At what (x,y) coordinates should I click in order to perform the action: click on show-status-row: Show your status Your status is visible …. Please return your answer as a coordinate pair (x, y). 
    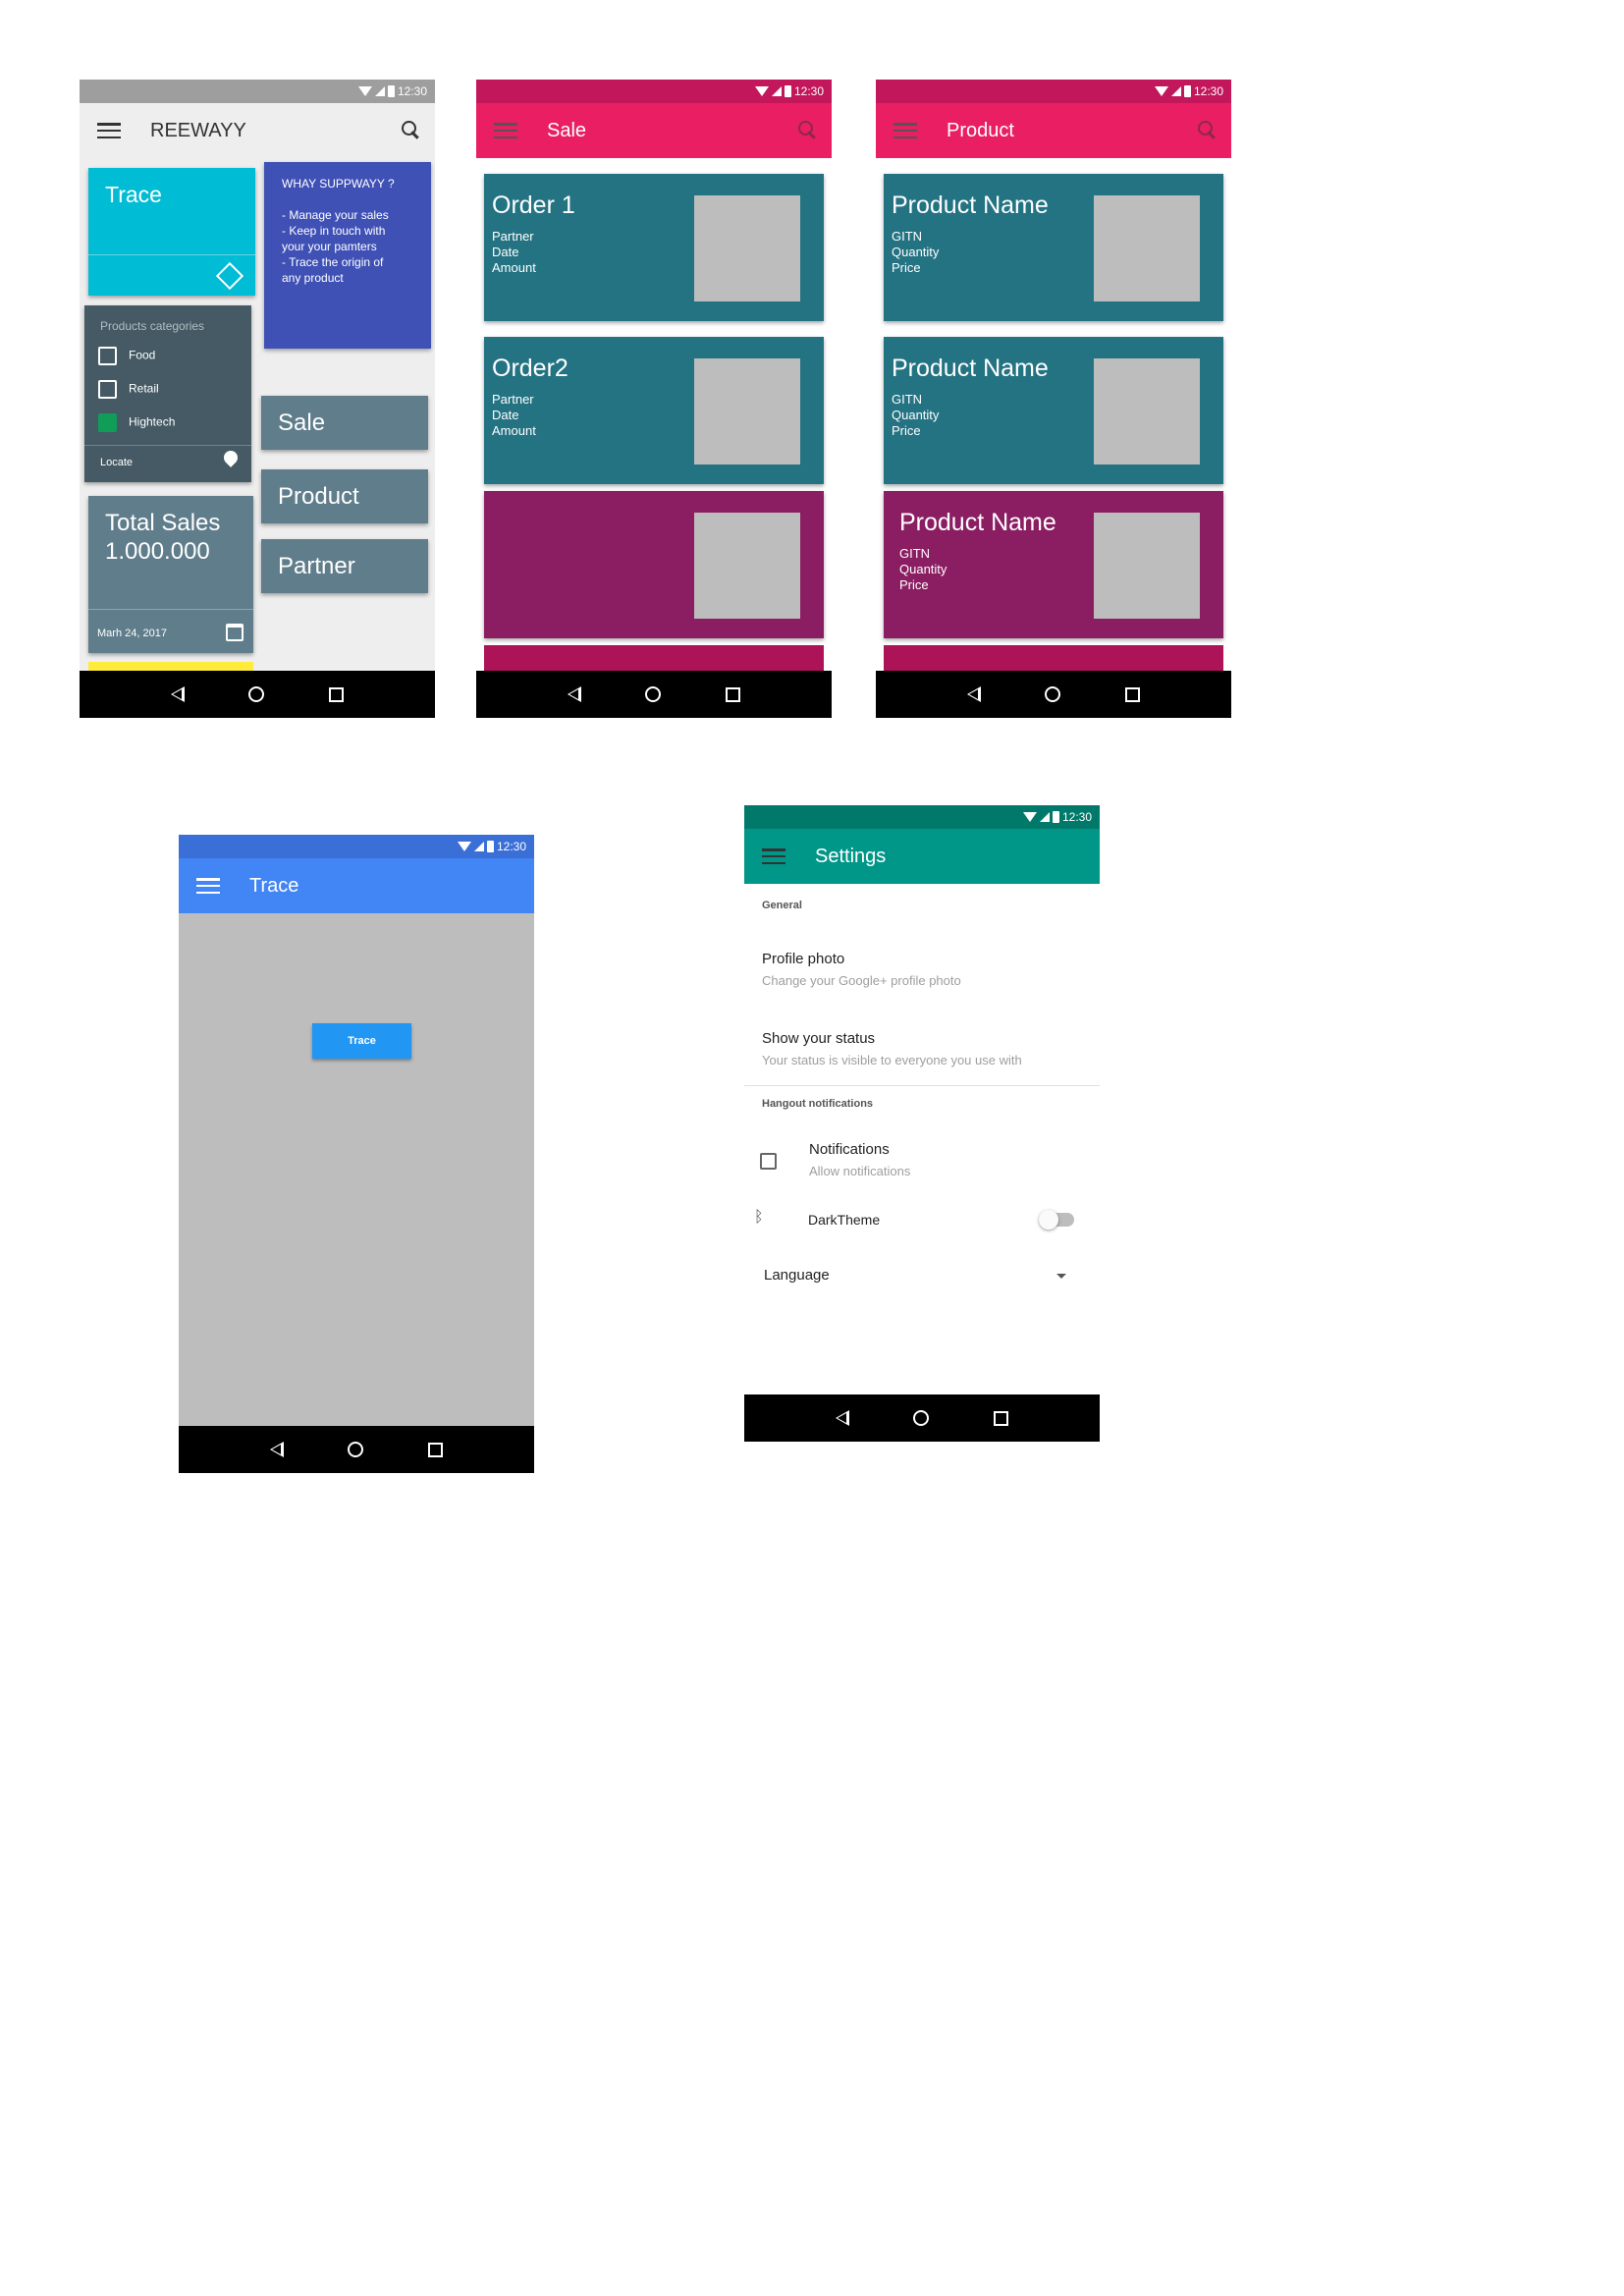
    Looking at the image, I should click on (892, 1048).